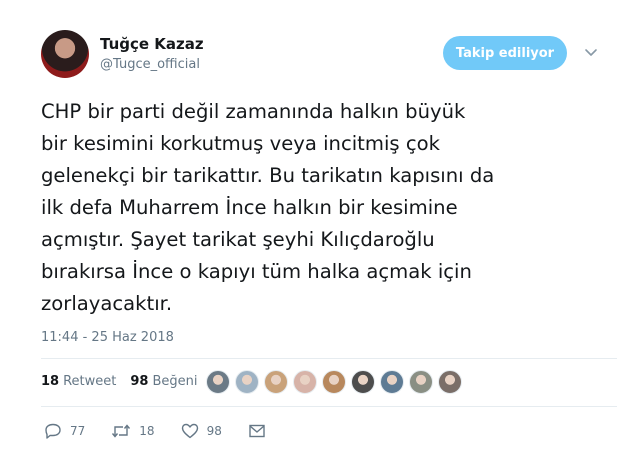  I want to click on reply-icon, so click(53, 431).